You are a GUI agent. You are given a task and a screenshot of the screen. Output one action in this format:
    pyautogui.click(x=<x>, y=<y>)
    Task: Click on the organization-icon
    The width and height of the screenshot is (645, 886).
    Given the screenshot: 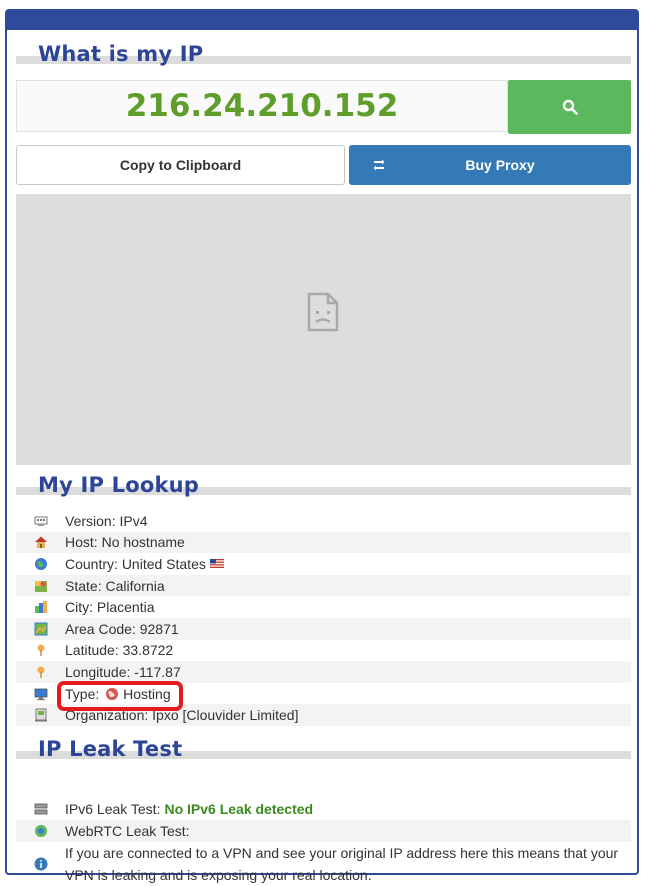 What is the action you would take?
    pyautogui.click(x=41, y=715)
    